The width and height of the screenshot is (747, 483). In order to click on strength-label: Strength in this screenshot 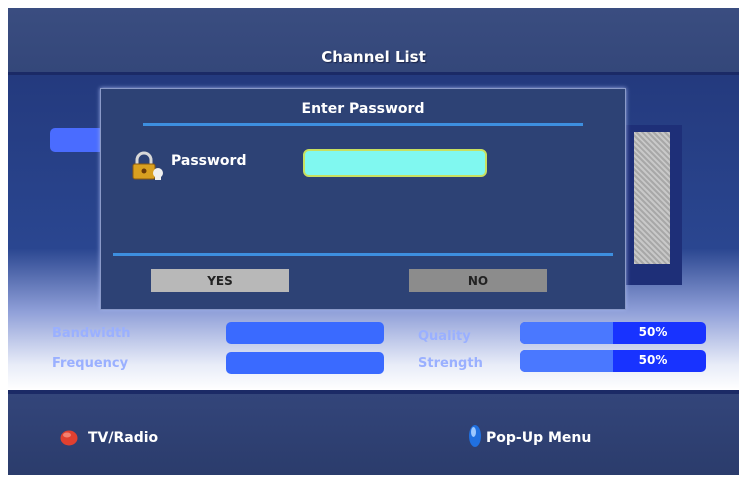, I will do `click(450, 363)`.